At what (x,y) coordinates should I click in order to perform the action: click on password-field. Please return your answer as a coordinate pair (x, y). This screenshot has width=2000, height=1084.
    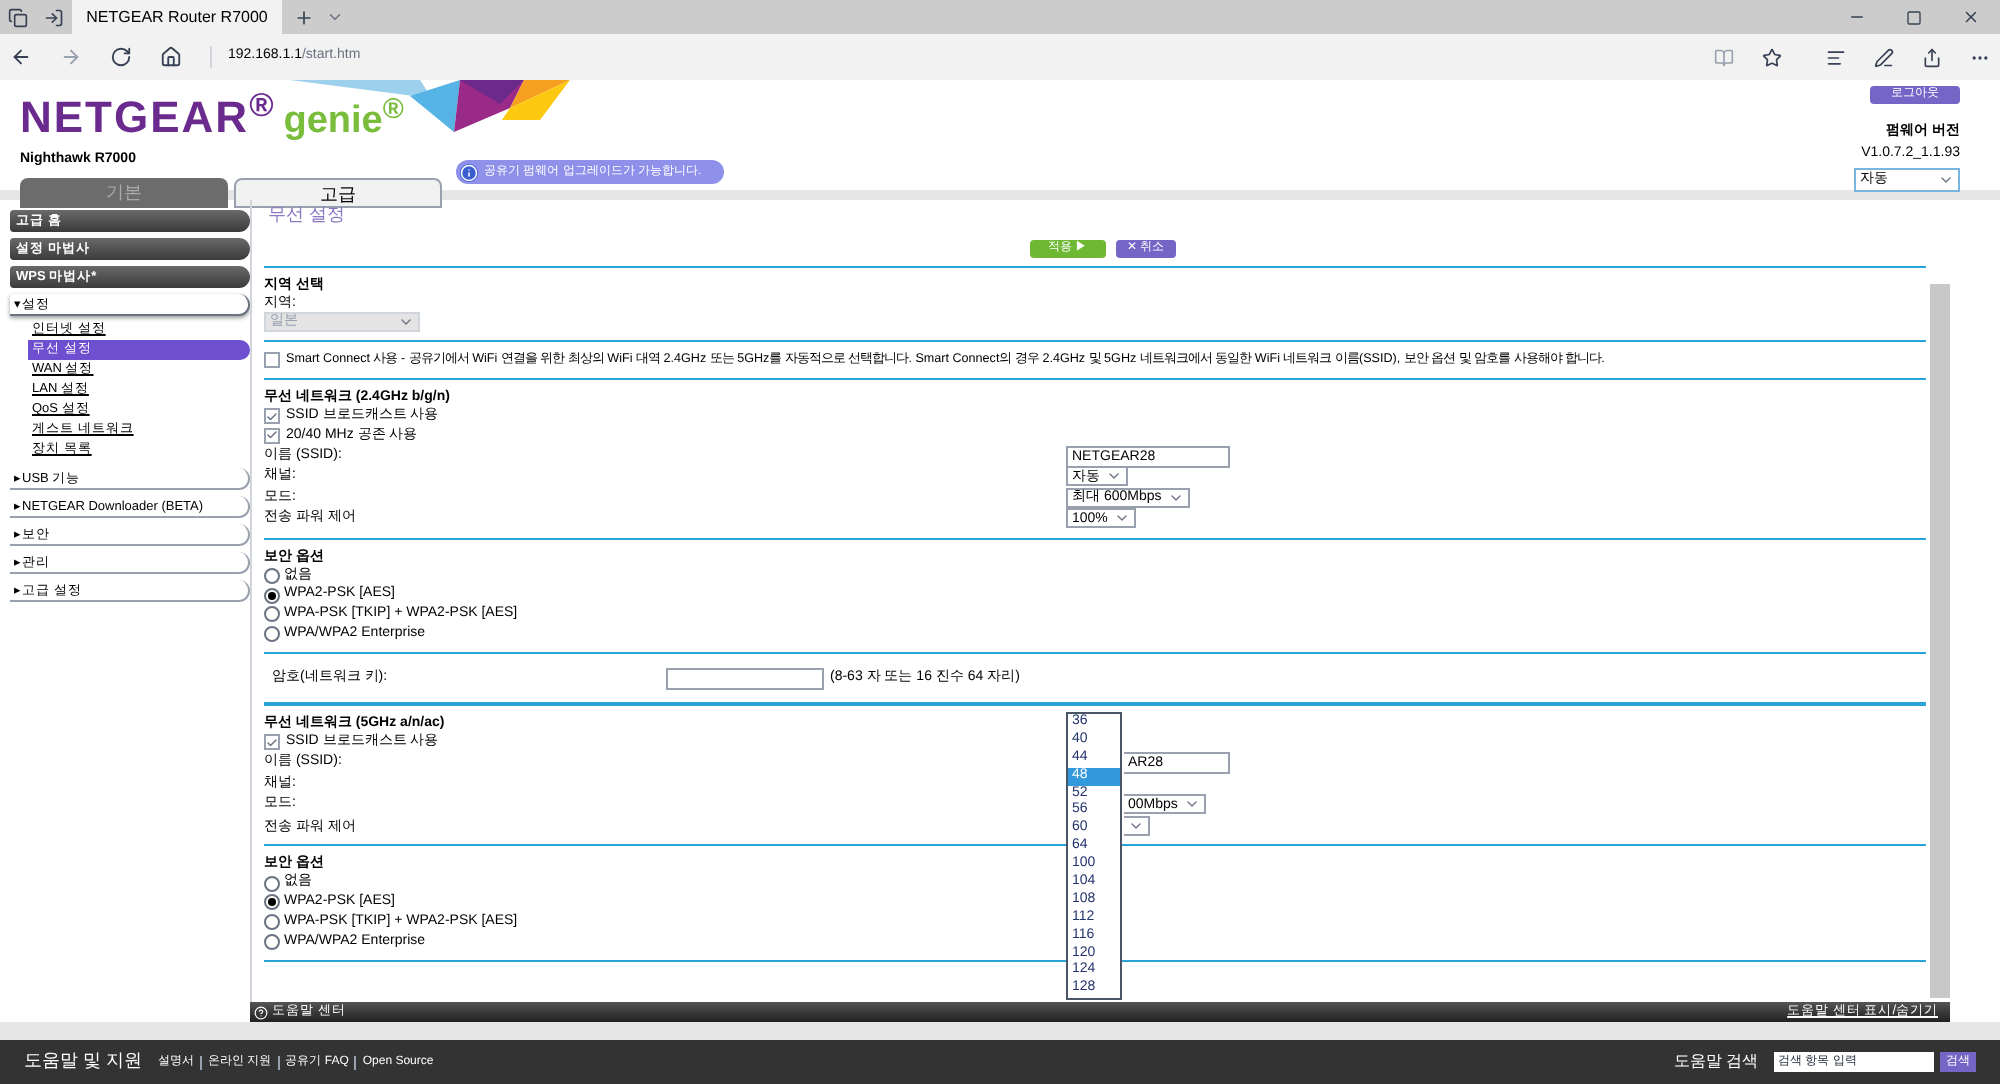
    Looking at the image, I should click on (745, 678).